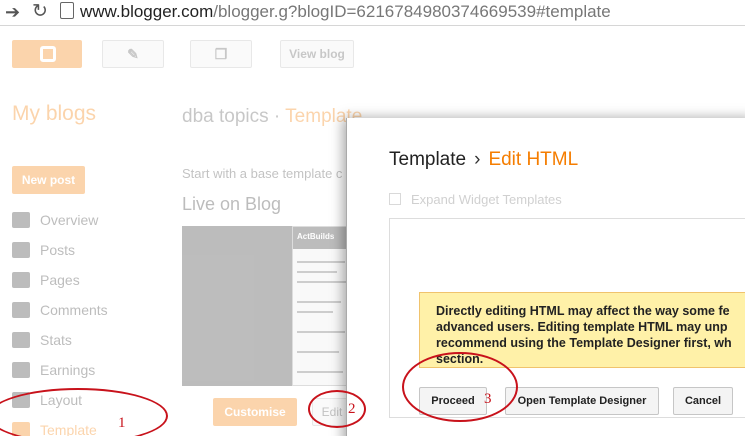  What do you see at coordinates (21, 250) in the screenshot?
I see `posts-icon` at bounding box center [21, 250].